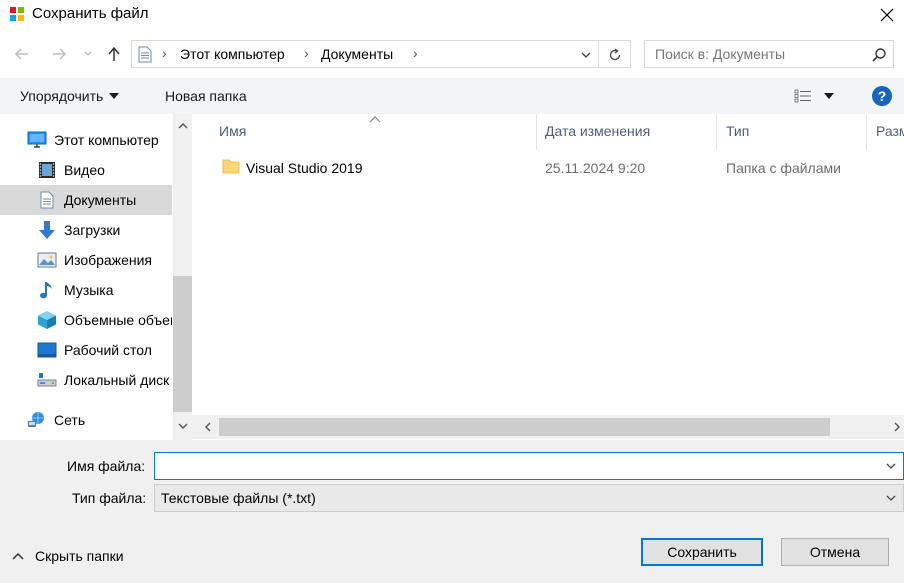 This screenshot has width=904, height=583. I want to click on search-box, so click(769, 54).